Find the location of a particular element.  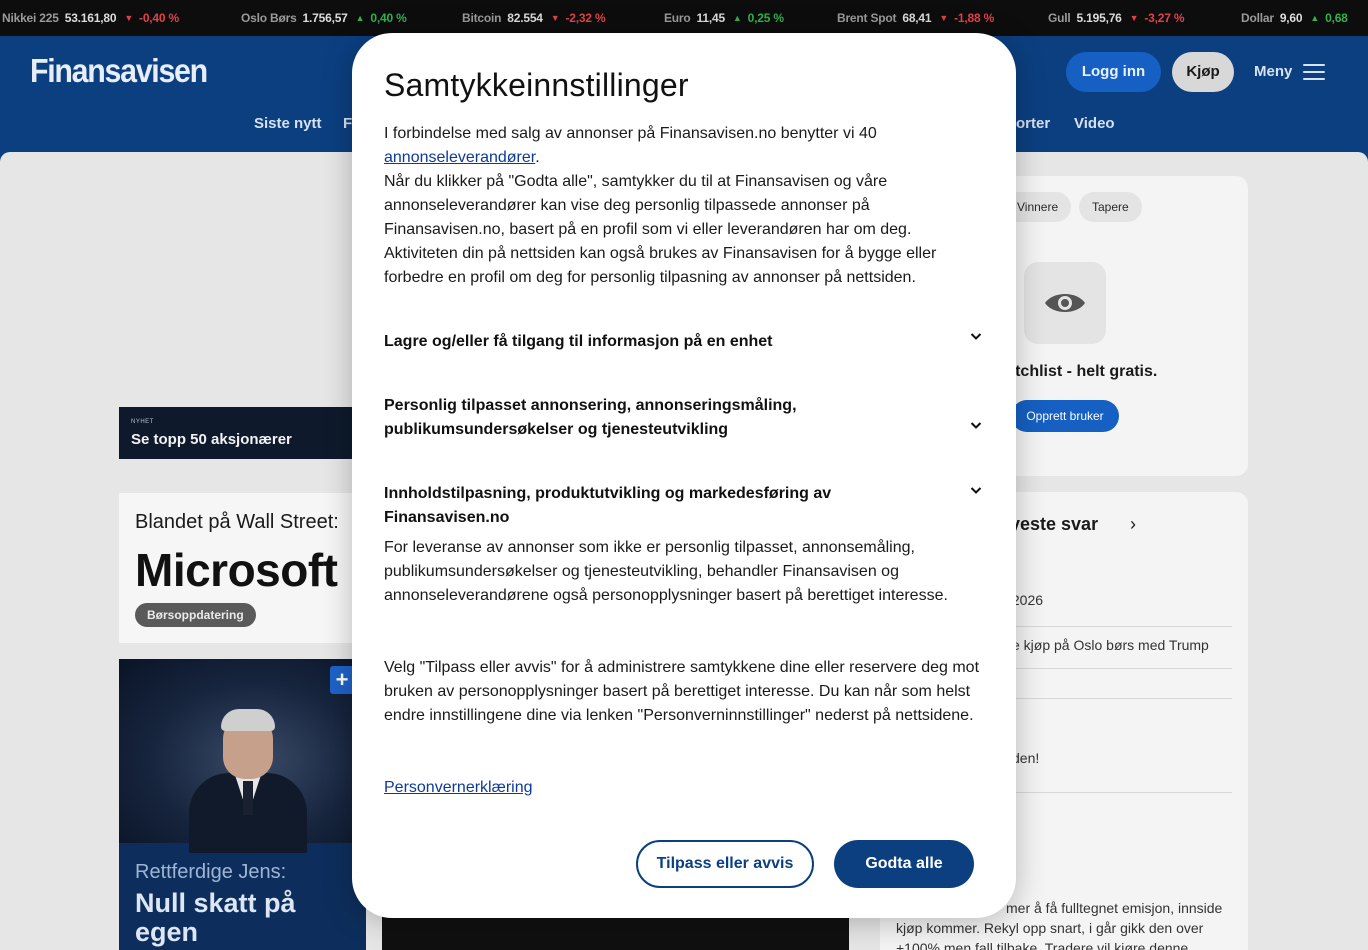

ticker-item: Nikkei 225 53.161,80 ▼ -0,40 % is located at coordinates (90, 18).